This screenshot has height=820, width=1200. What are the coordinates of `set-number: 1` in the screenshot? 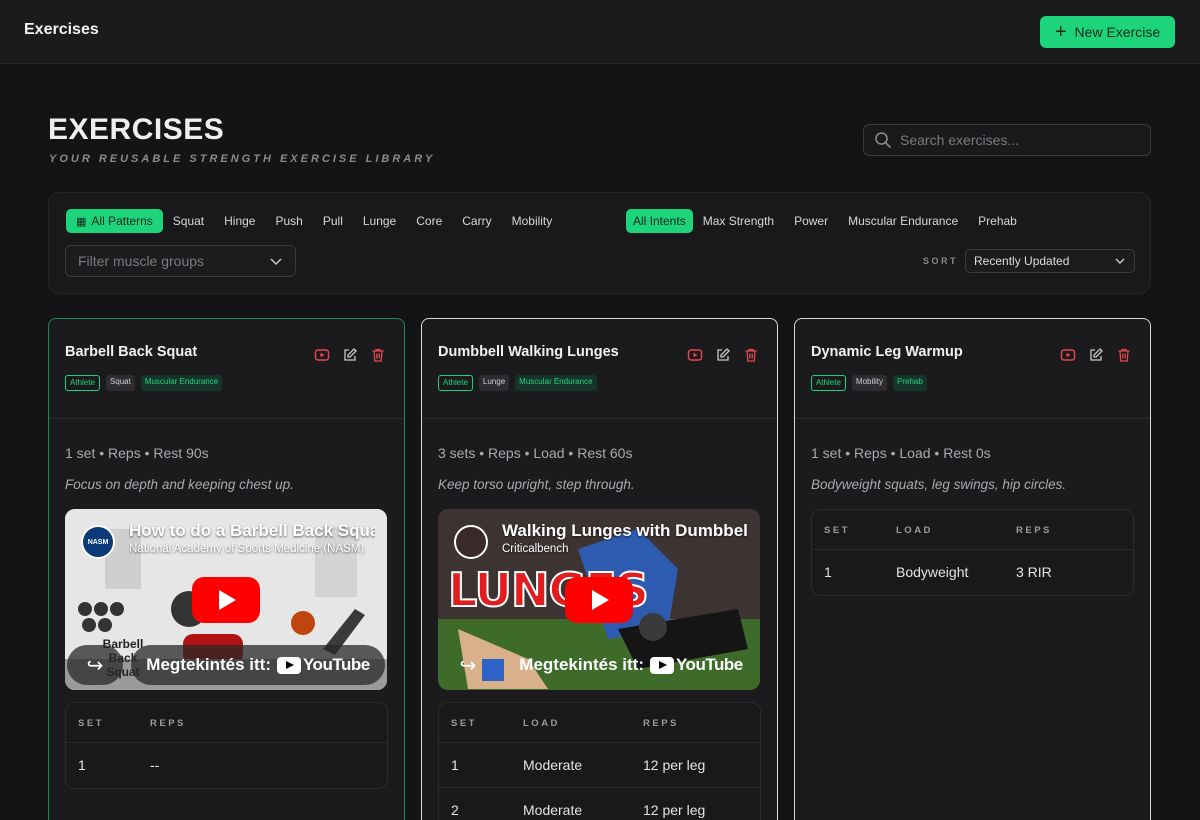 It's located at (828, 572).